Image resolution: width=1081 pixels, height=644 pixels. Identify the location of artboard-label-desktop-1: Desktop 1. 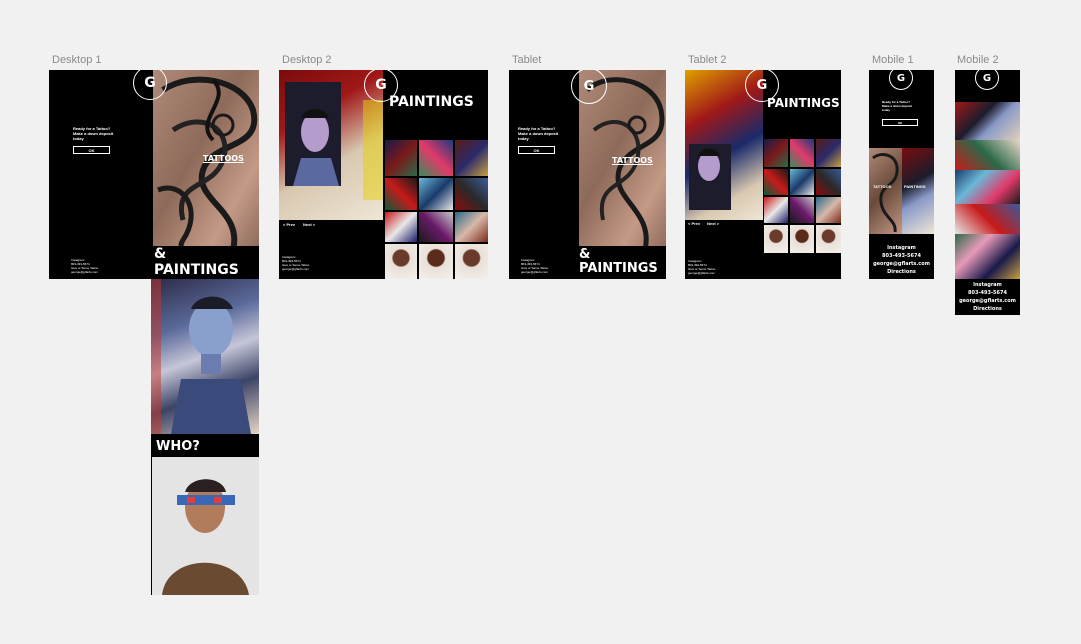
(77, 60).